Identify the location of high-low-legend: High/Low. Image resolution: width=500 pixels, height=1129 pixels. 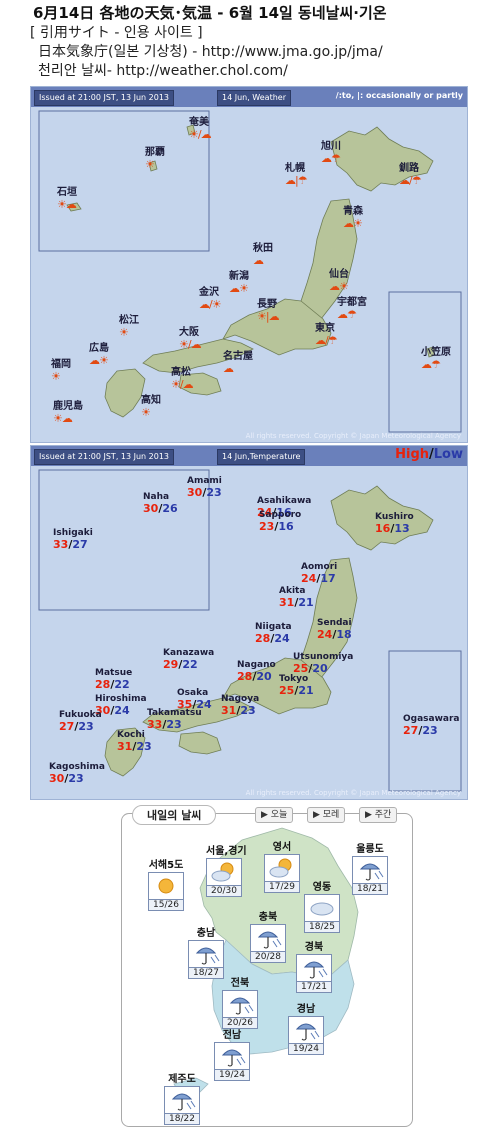
(429, 454).